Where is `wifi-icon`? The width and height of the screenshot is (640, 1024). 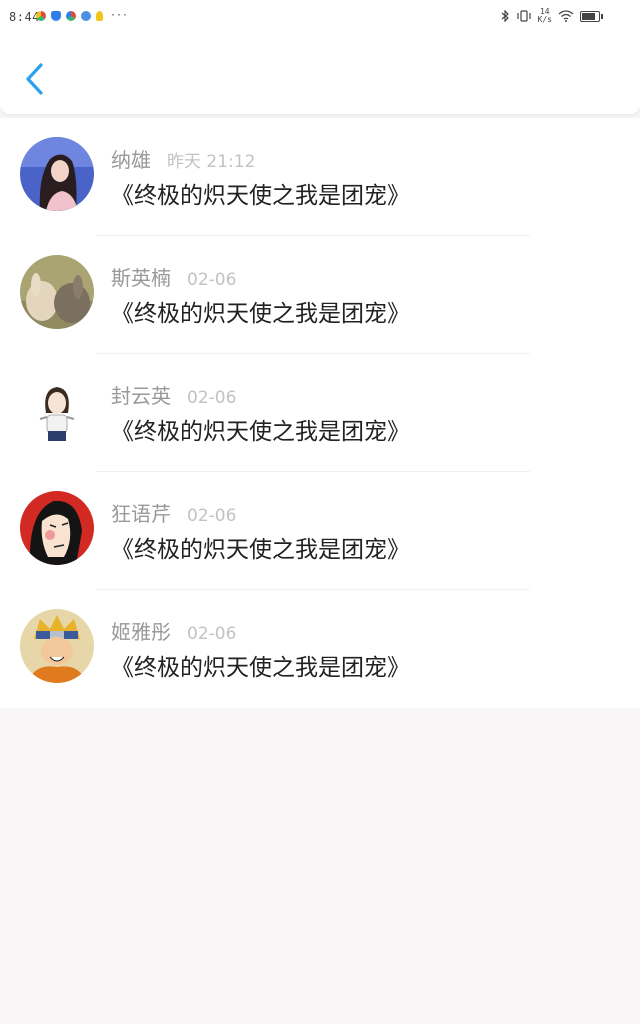
wifi-icon is located at coordinates (566, 16).